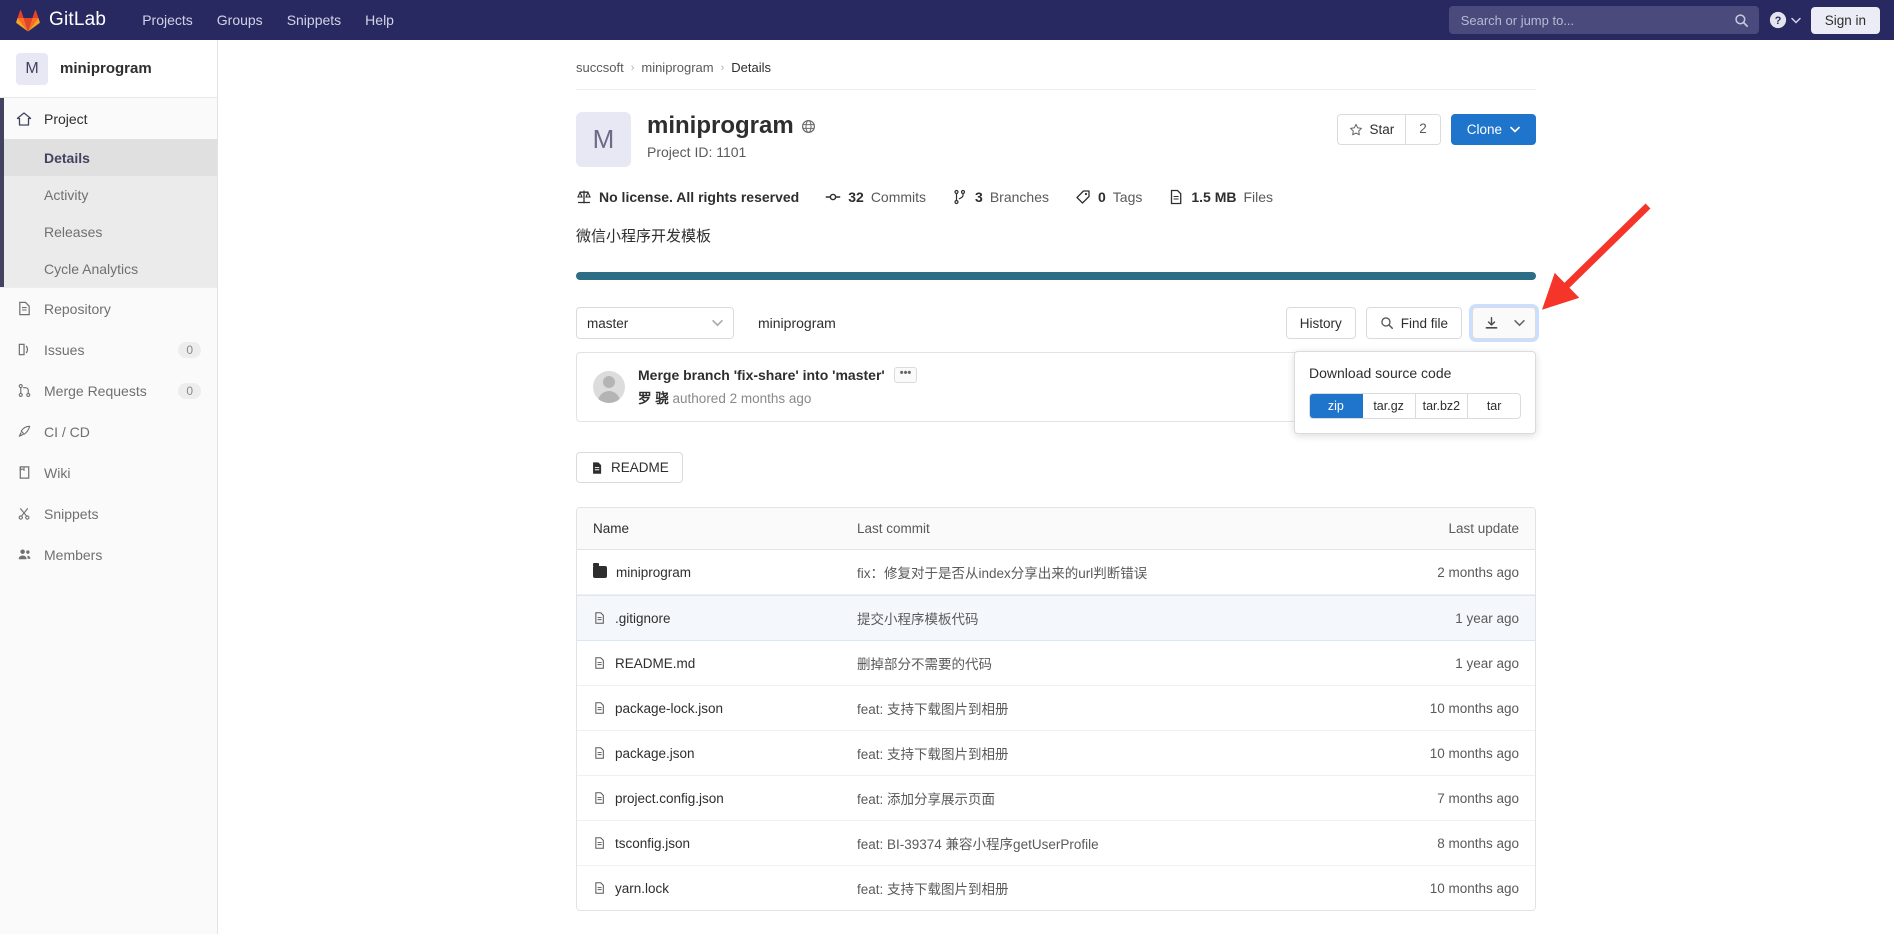 The width and height of the screenshot is (1894, 934). What do you see at coordinates (379, 20) in the screenshot?
I see `nav-link-help: Help` at bounding box center [379, 20].